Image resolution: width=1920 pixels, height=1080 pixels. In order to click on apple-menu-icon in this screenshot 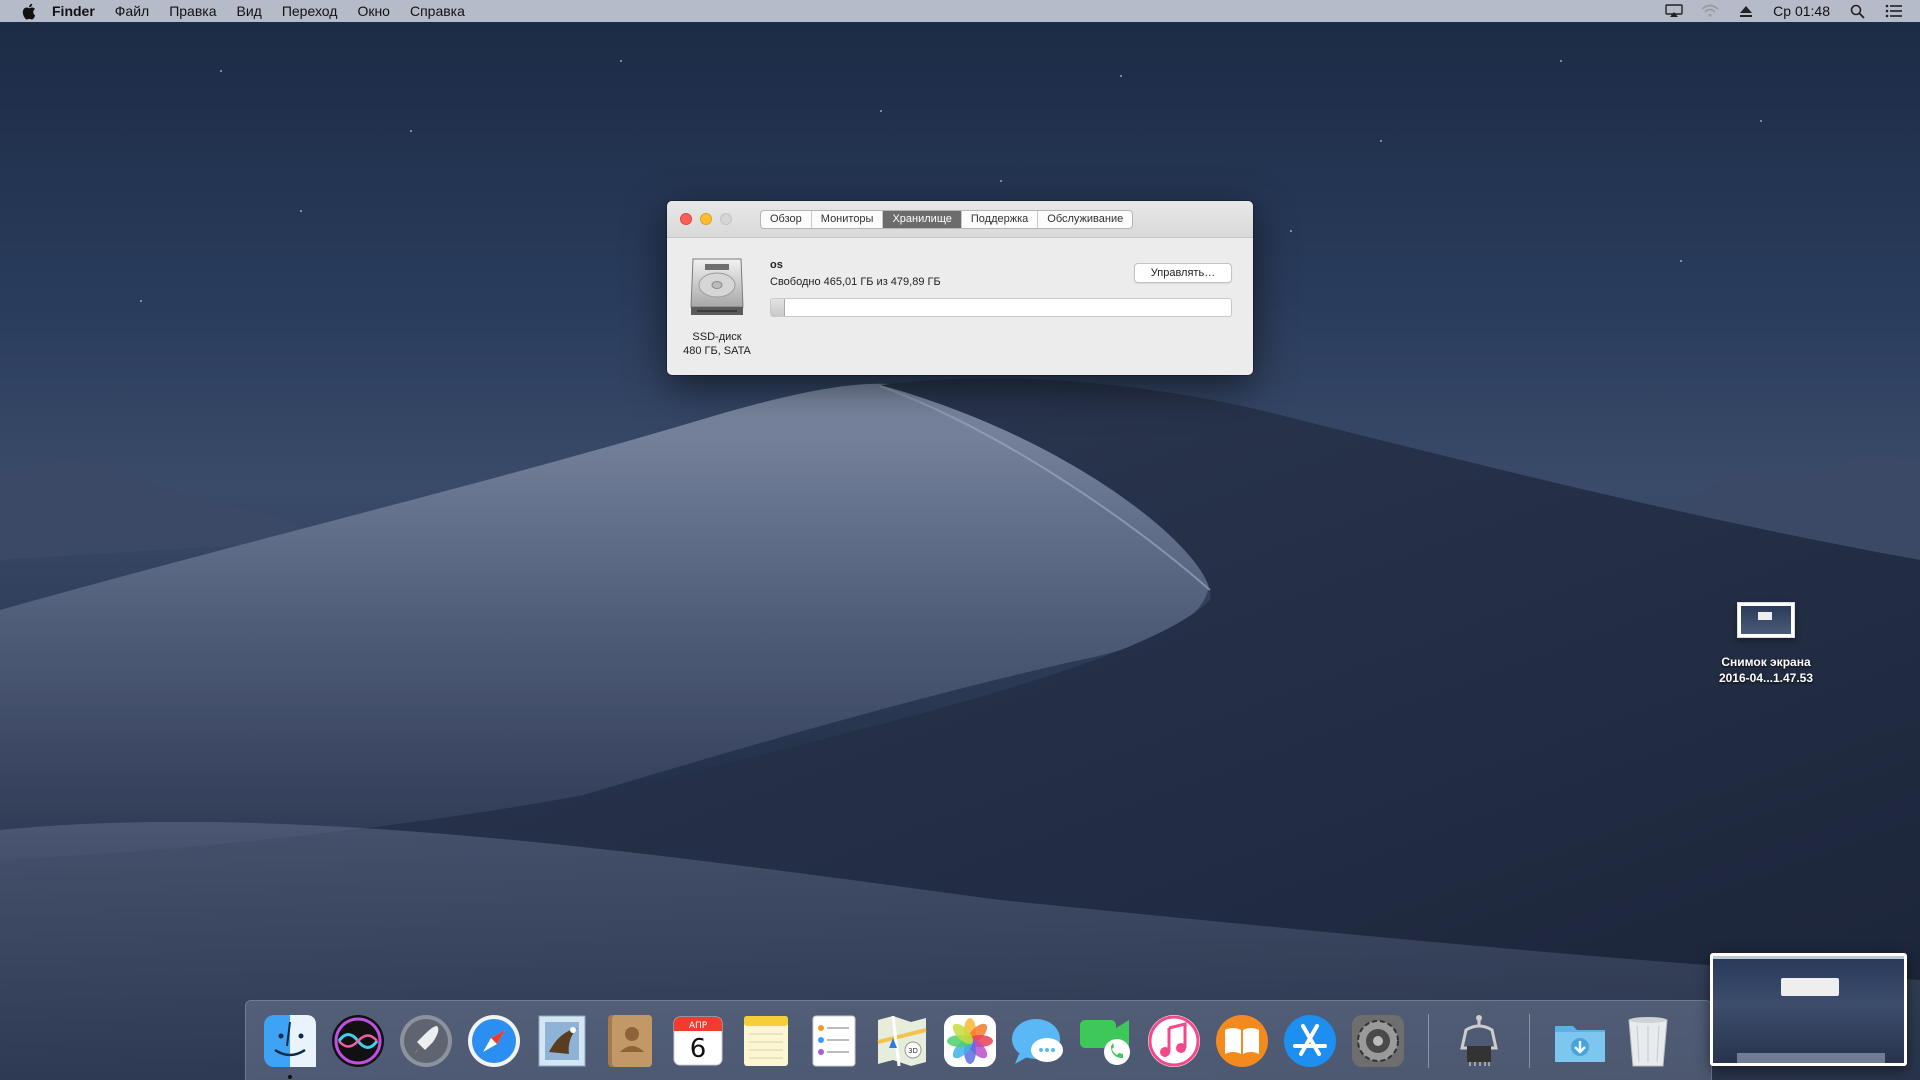, I will do `click(28, 11)`.